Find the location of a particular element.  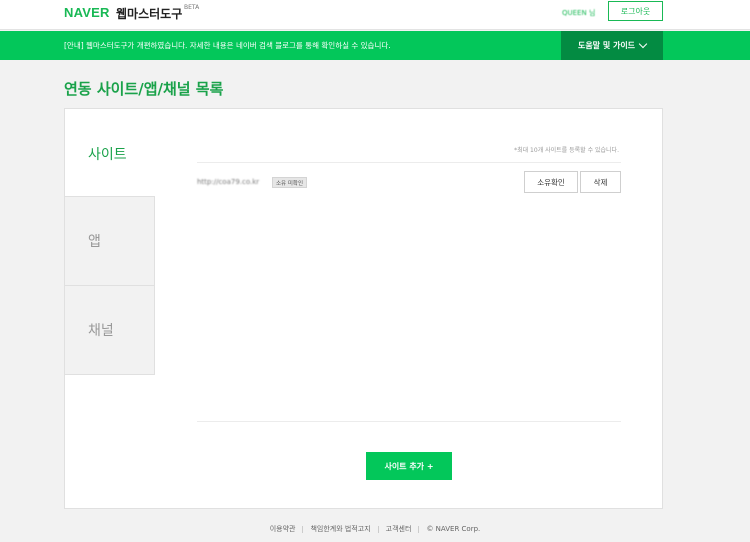

beta-label: BETA is located at coordinates (192, 7).